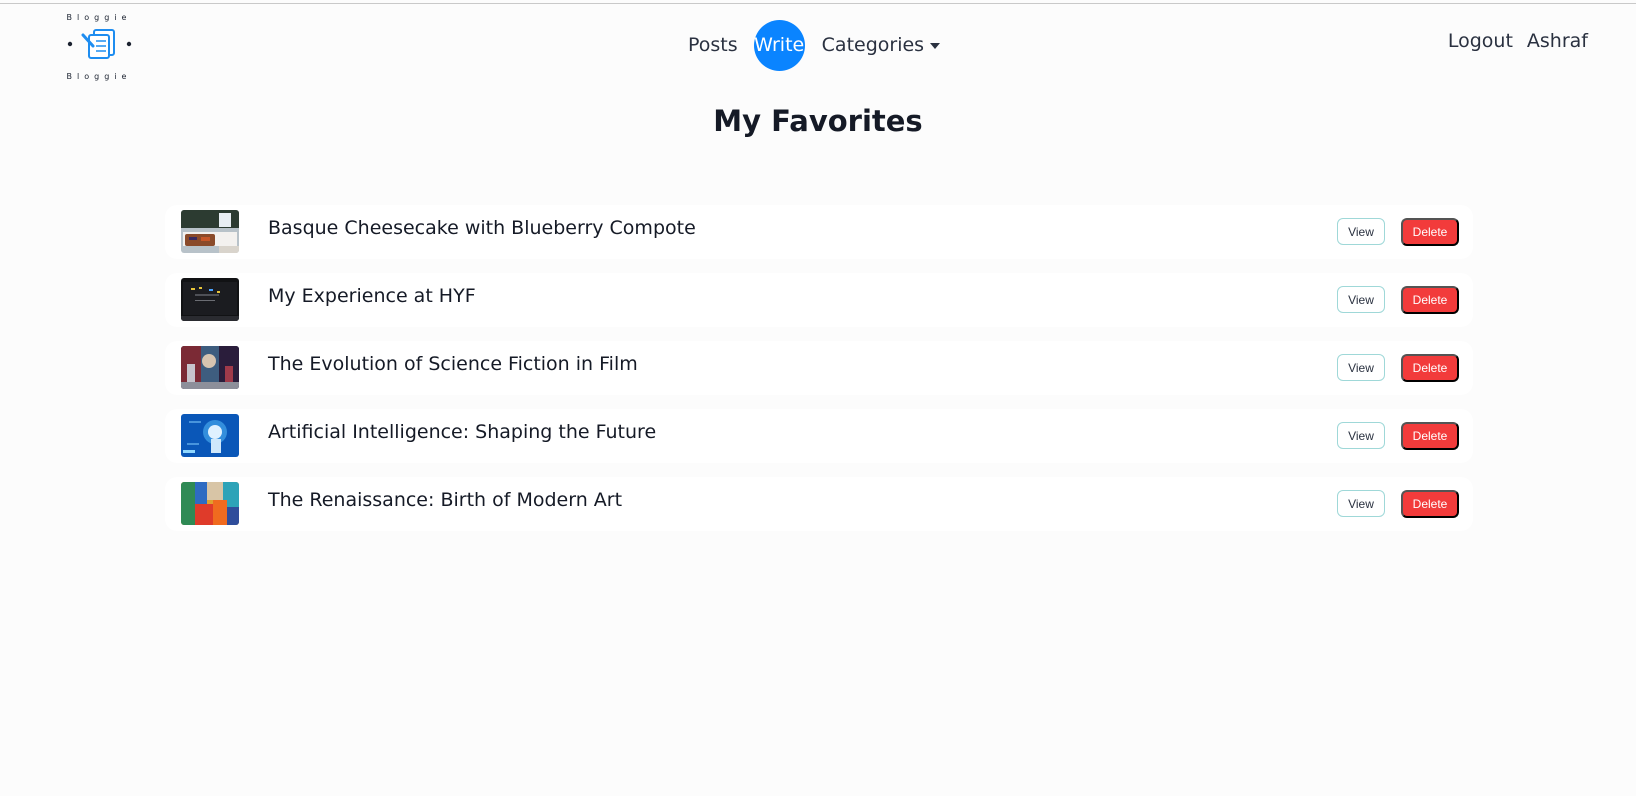 Image resolution: width=1636 pixels, height=796 pixels. Describe the element at coordinates (1480, 41) in the screenshot. I see `logout-link: Logout` at that location.